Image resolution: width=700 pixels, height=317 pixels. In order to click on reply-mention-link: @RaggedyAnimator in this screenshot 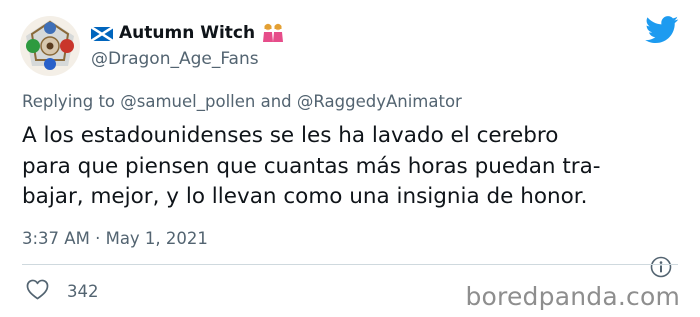, I will do `click(379, 101)`.